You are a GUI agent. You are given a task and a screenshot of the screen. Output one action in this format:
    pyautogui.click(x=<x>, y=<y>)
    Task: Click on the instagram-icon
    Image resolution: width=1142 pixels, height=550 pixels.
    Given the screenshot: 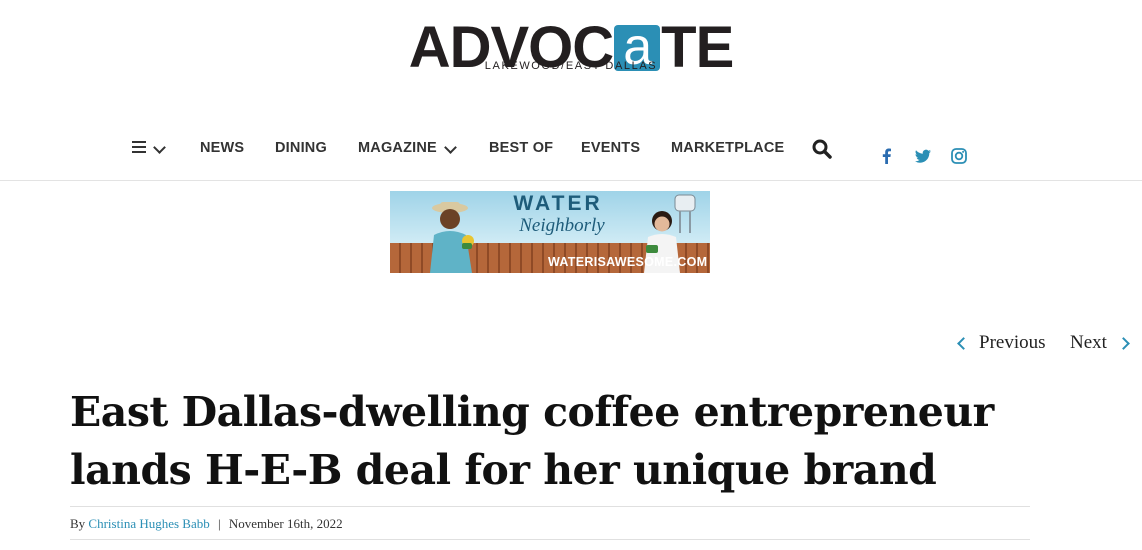 What is the action you would take?
    pyautogui.click(x=959, y=156)
    